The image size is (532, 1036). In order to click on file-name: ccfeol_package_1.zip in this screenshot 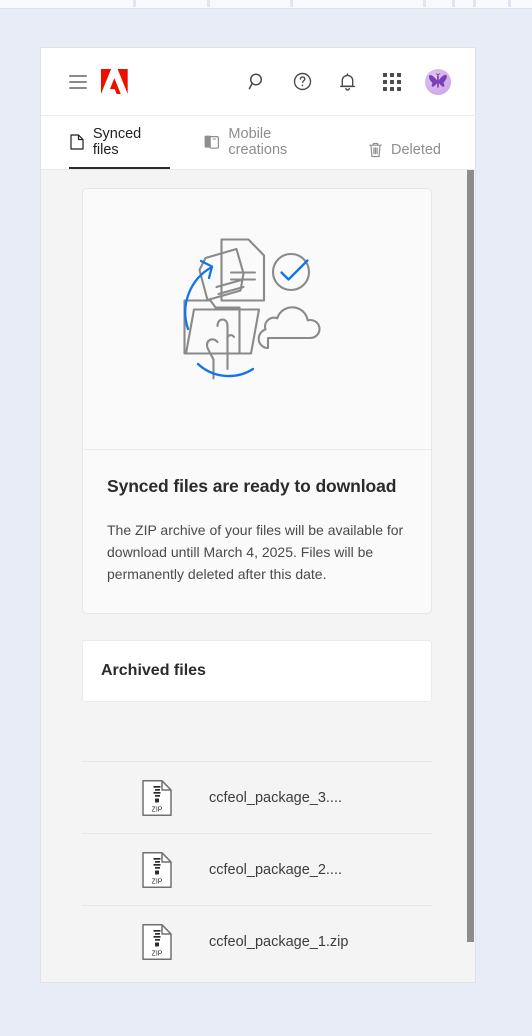, I will do `click(279, 942)`.